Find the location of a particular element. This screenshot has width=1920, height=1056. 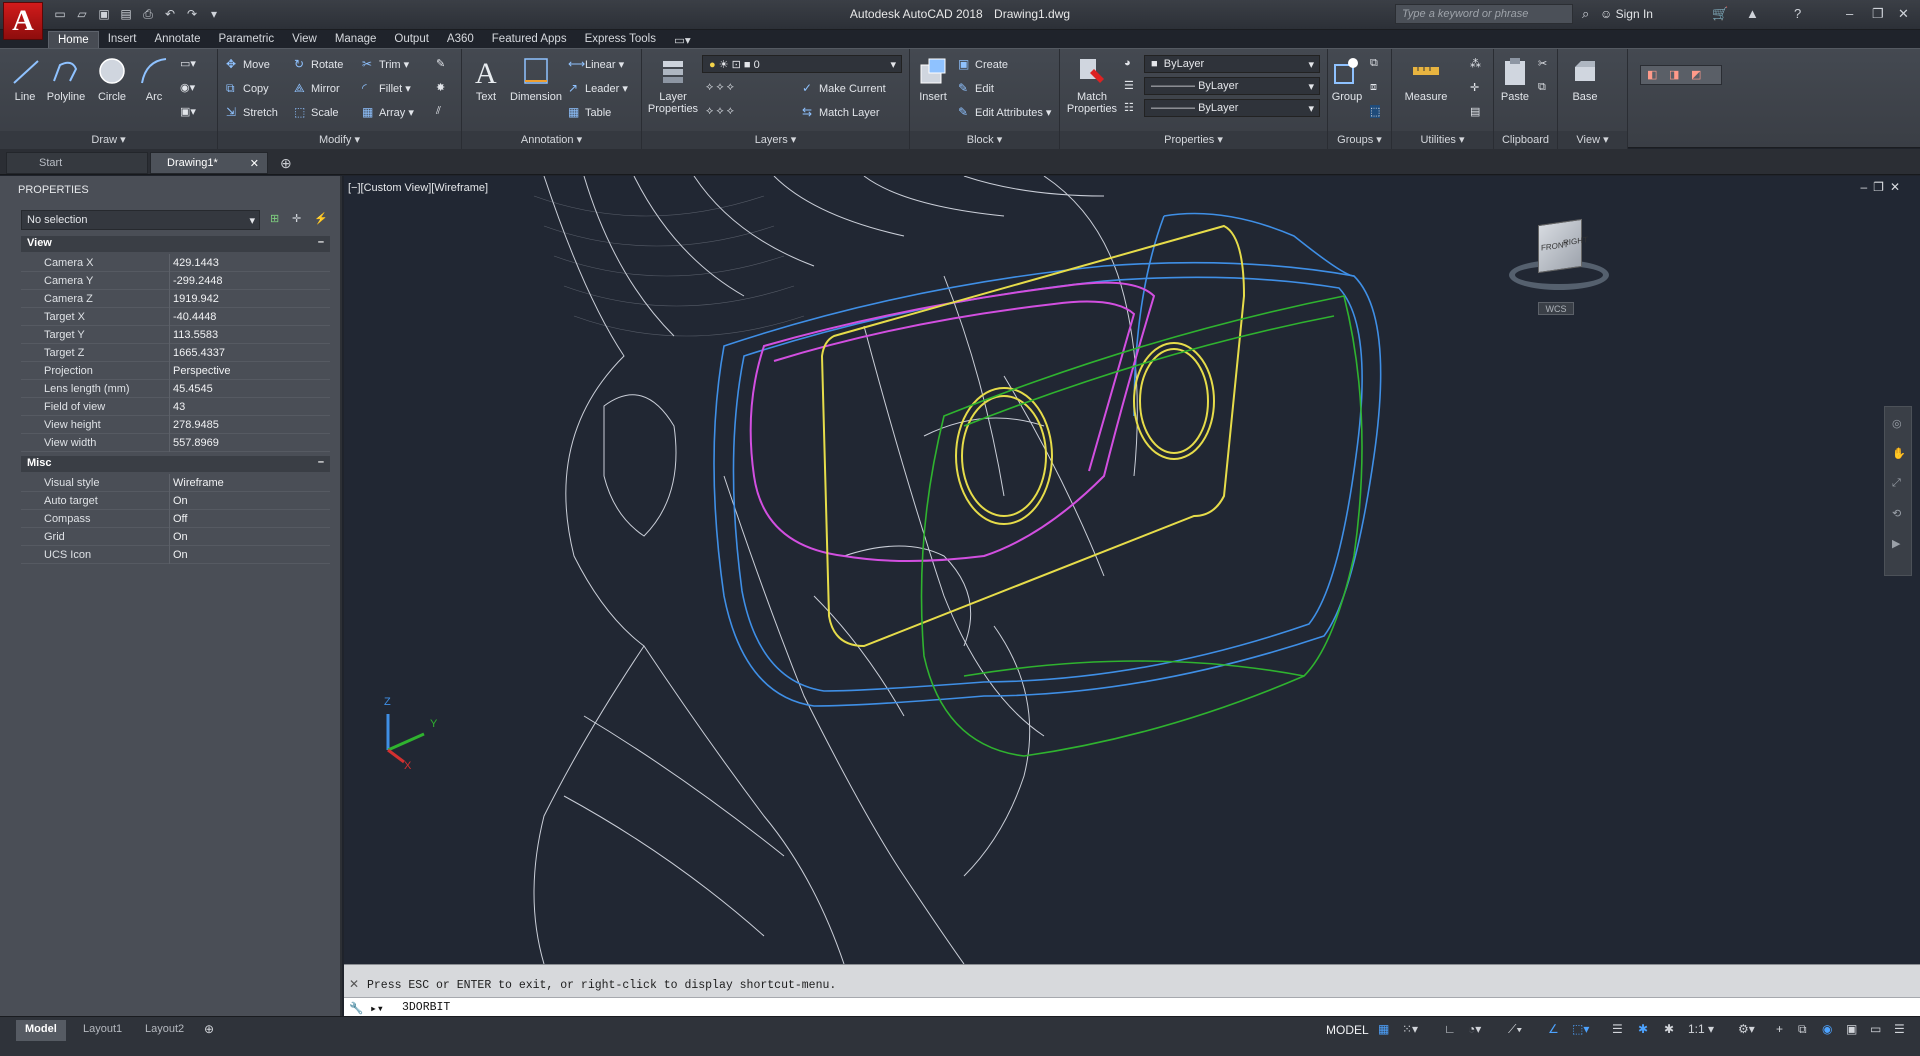

redo-icon: ↷ is located at coordinates (192, 14).